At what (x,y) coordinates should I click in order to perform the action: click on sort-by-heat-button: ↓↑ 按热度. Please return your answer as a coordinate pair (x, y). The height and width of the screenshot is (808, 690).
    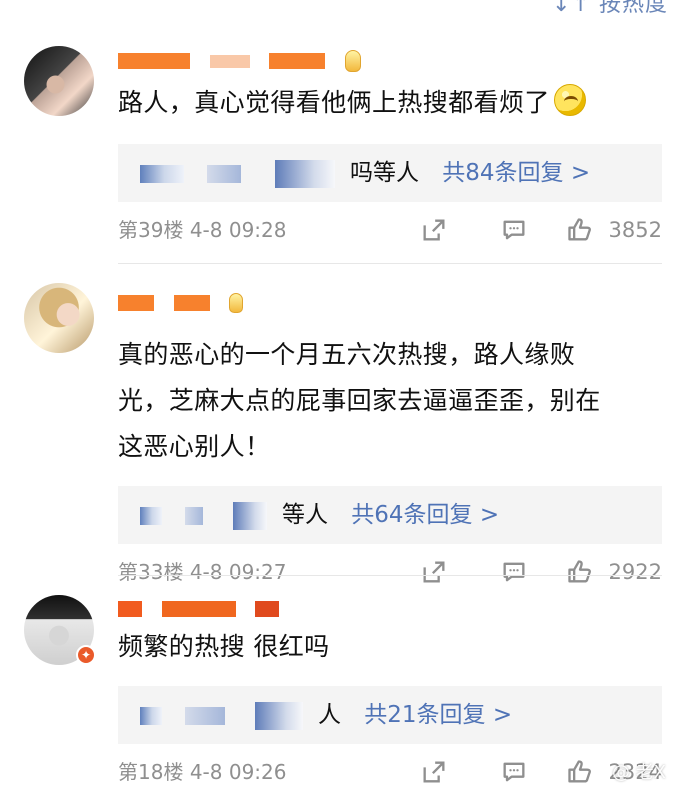
    Looking at the image, I should click on (610, 9).